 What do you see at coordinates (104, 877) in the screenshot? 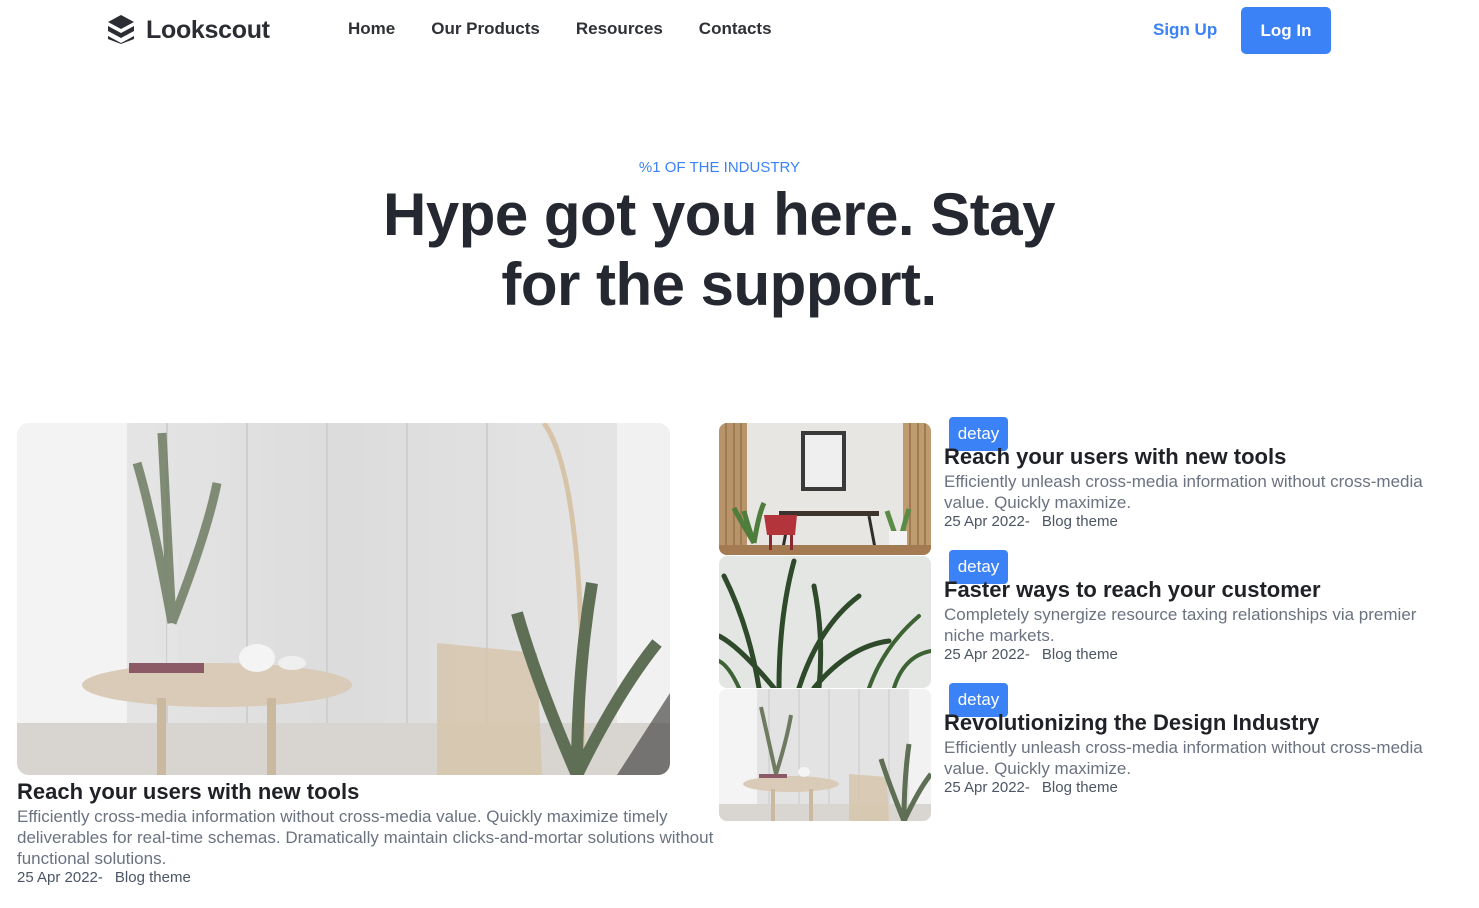
I see `featured-post-meta: 25 Apr 2022- Blog theme` at bounding box center [104, 877].